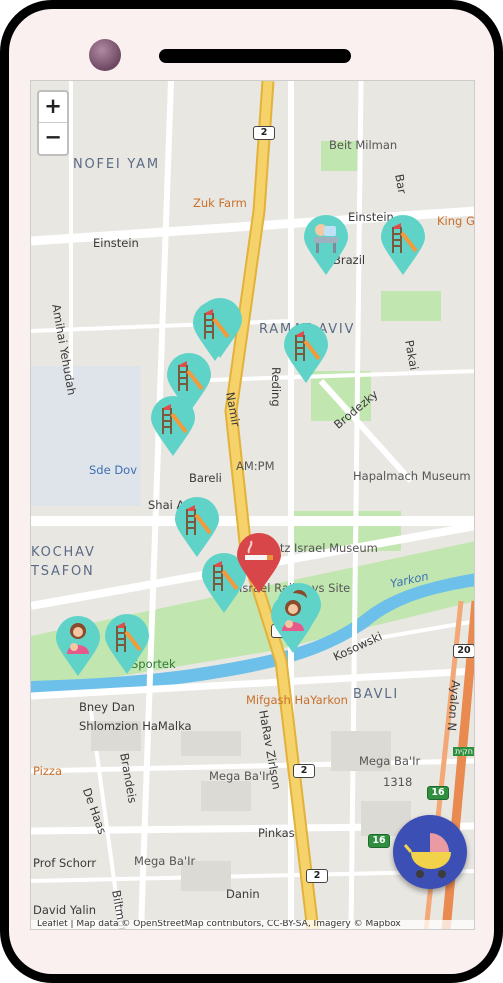 This screenshot has height=983, width=503. What do you see at coordinates (255, 466) in the screenshot?
I see `poi-label: AM:PM` at bounding box center [255, 466].